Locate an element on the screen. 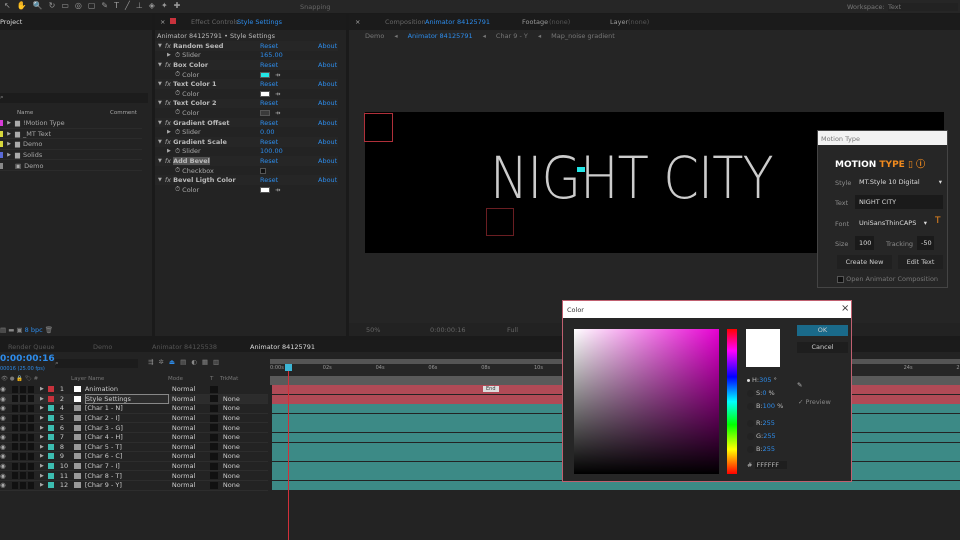  edit-text-button: Edit Text is located at coordinates (920, 262).